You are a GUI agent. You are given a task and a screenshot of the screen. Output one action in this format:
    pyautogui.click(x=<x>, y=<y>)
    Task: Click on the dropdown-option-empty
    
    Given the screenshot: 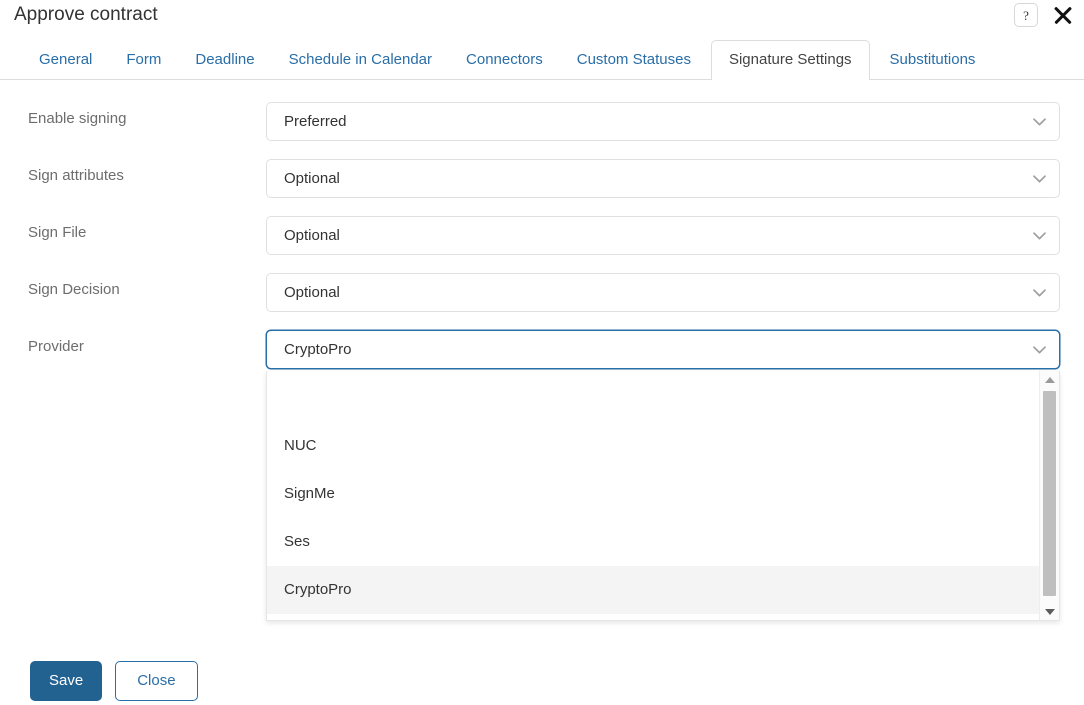 What is the action you would take?
    pyautogui.click(x=654, y=396)
    